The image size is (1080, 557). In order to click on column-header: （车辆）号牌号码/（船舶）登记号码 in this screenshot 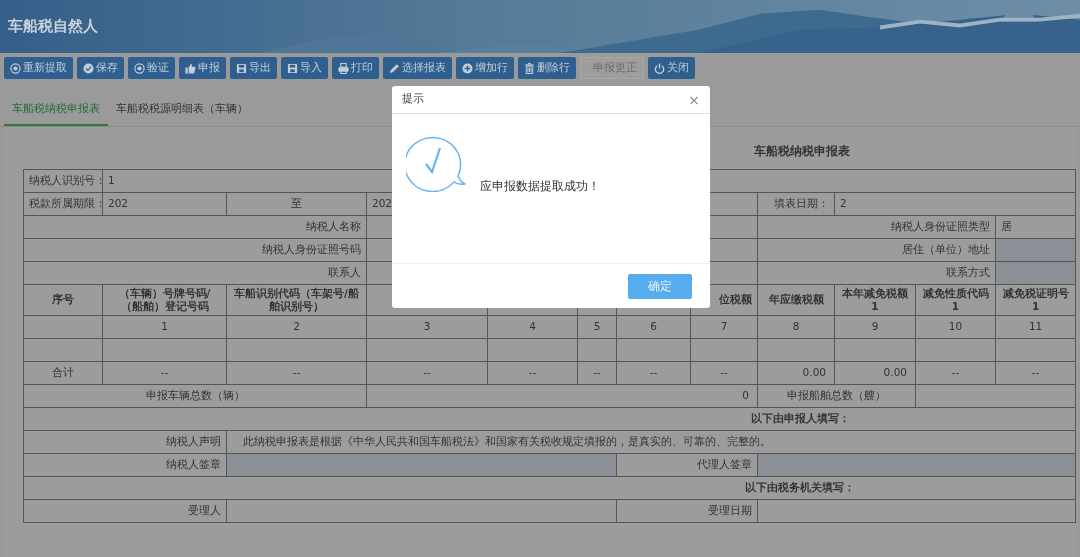, I will do `click(164, 299)`.